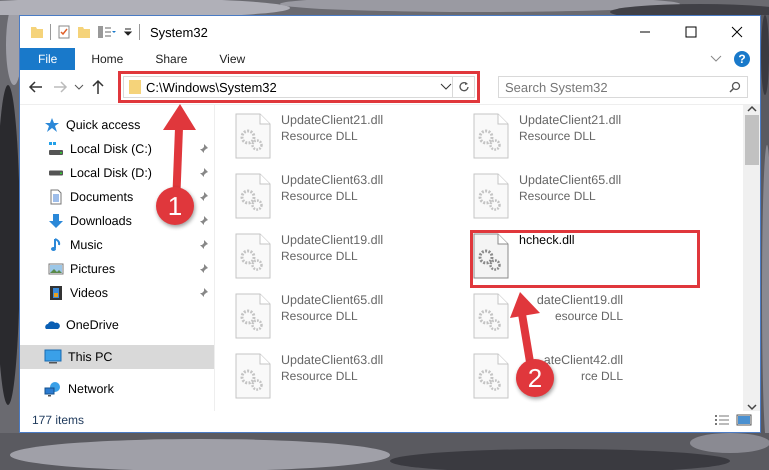  What do you see at coordinates (135, 87) in the screenshot?
I see `folder-icon` at bounding box center [135, 87].